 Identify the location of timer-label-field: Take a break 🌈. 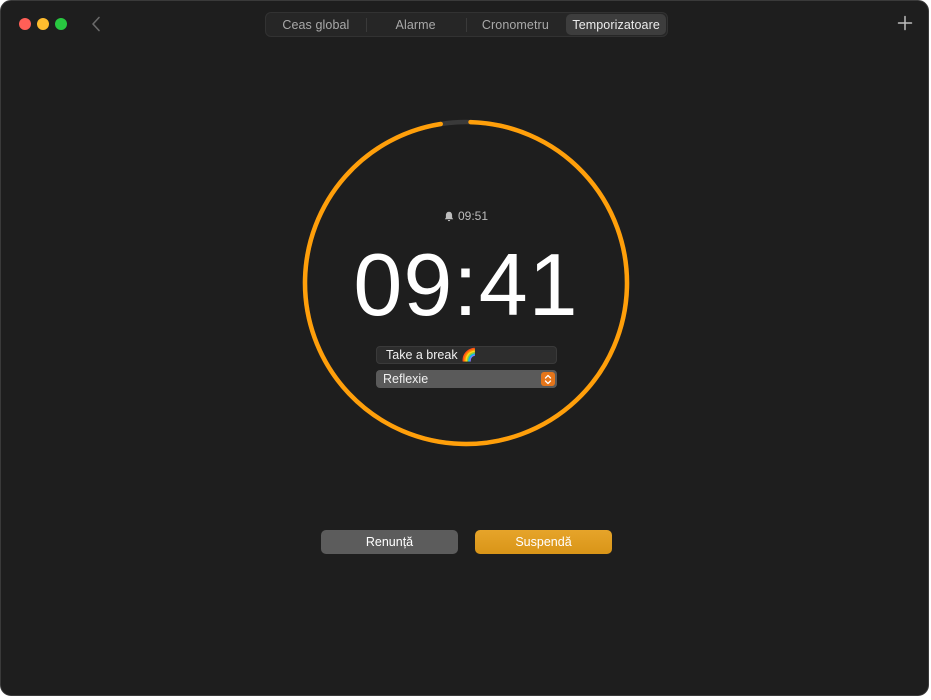
(466, 355).